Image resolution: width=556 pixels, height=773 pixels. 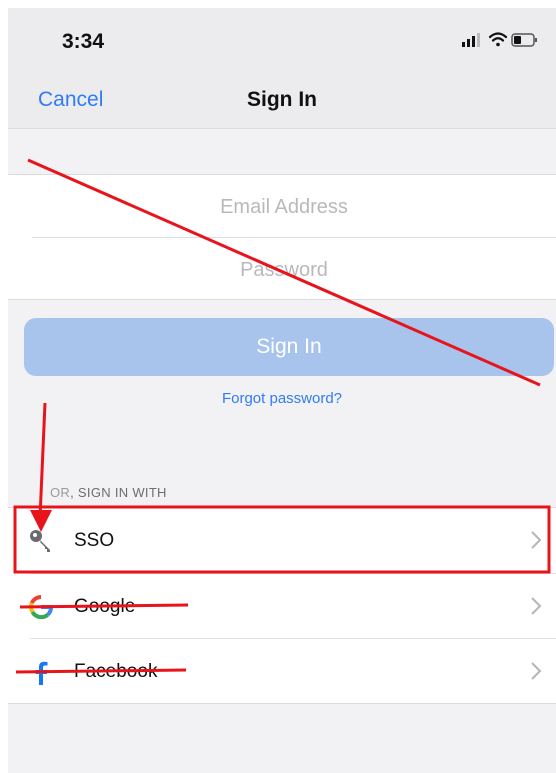 I want to click on section-header-prefix: OR, so click(x=60, y=492).